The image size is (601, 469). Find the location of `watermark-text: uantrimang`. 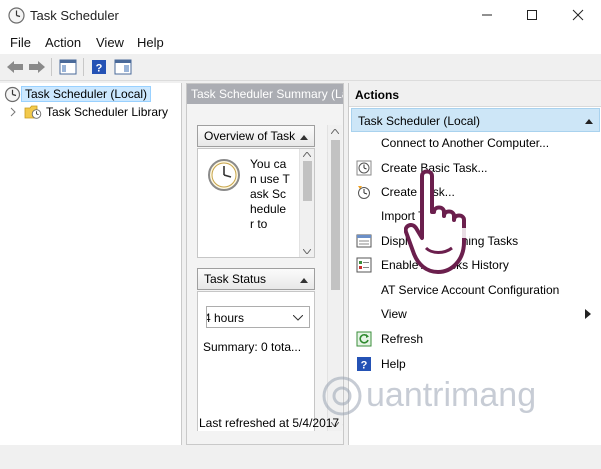

watermark-text: uantrimang is located at coordinates (451, 395).